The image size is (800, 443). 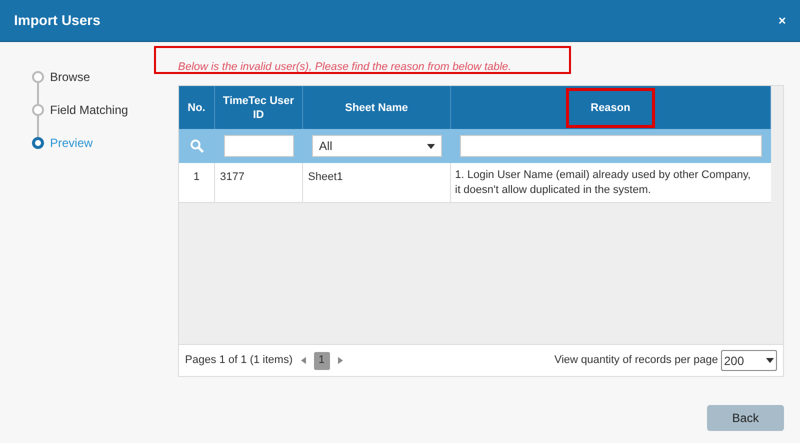 What do you see at coordinates (197, 182) in the screenshot?
I see `table-cell: 1` at bounding box center [197, 182].